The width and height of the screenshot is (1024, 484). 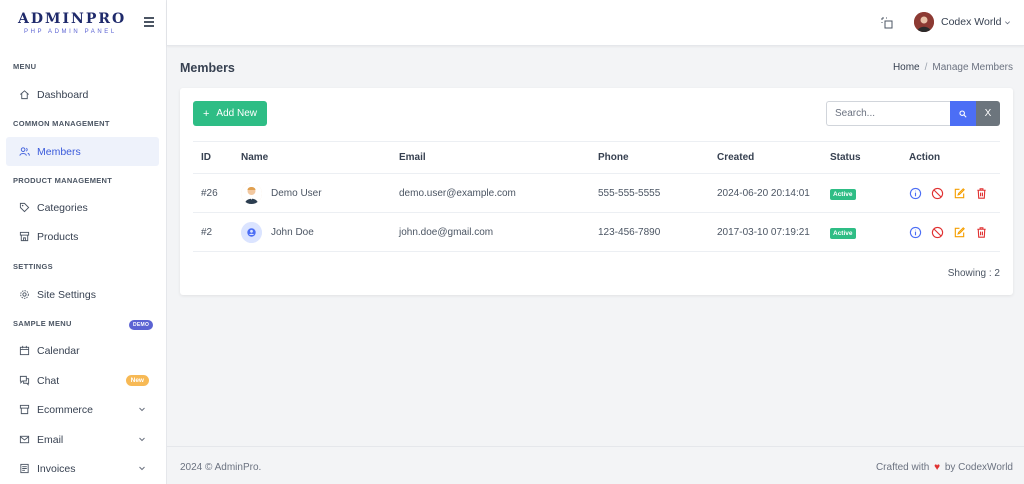 What do you see at coordinates (82, 468) in the screenshot?
I see `sidebar-item-invoices: Invoices` at bounding box center [82, 468].